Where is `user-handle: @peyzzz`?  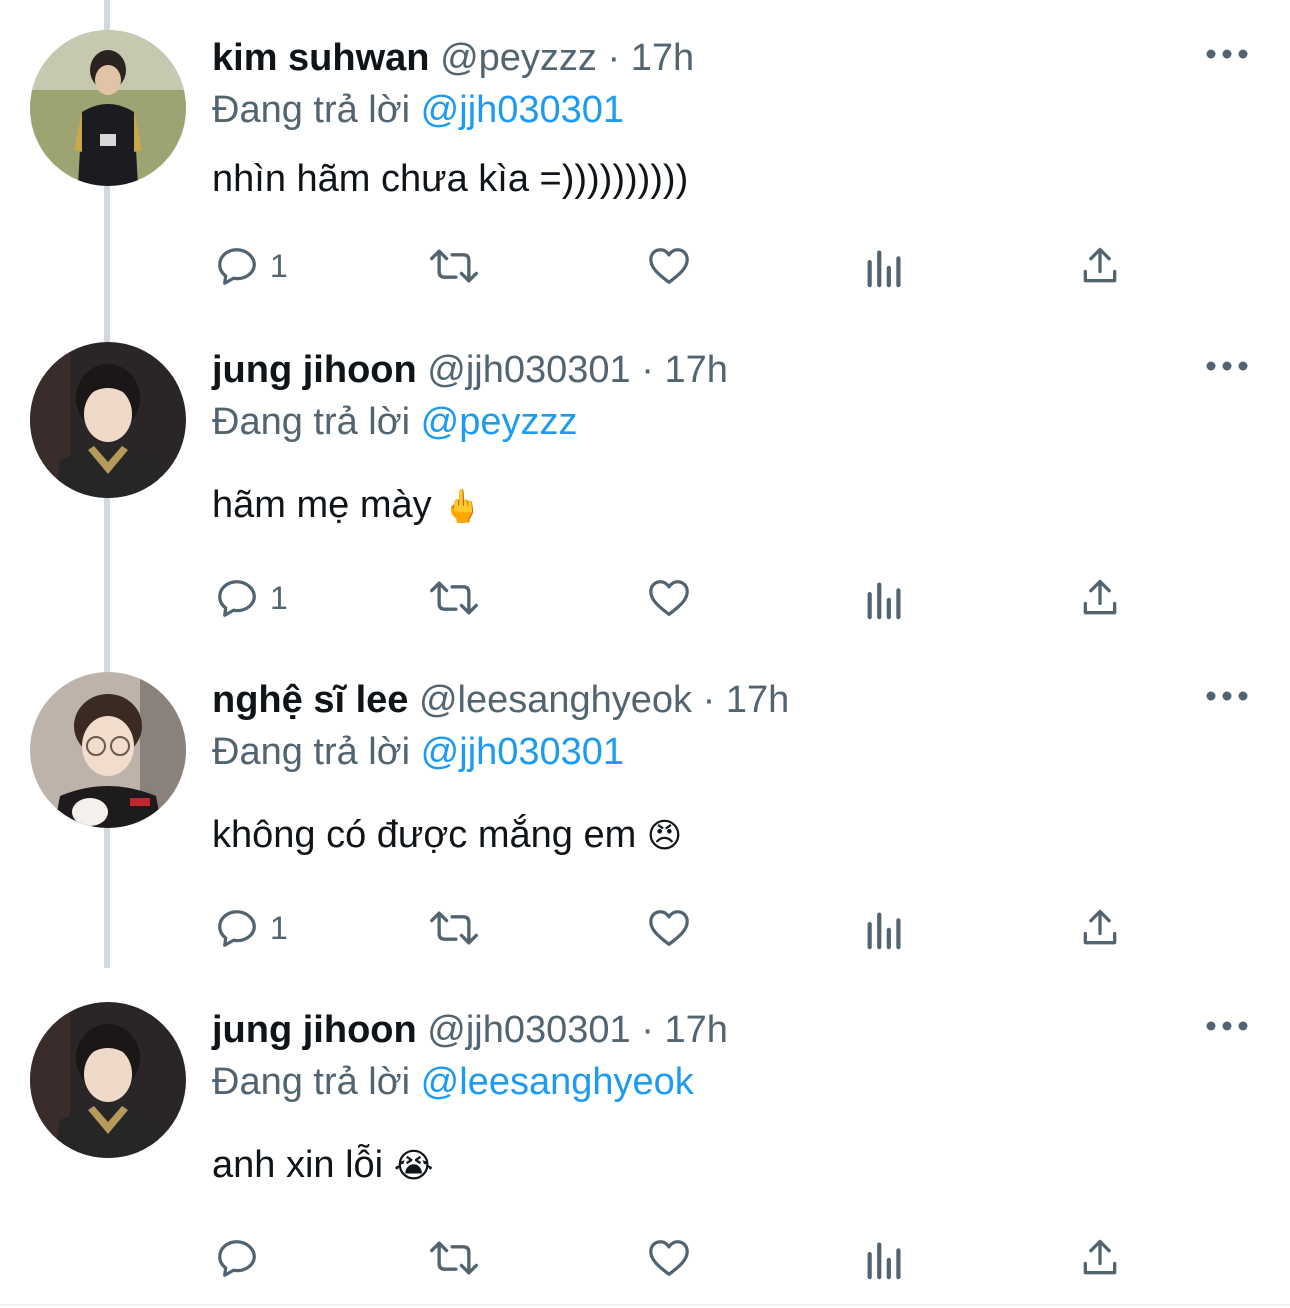 user-handle: @peyzzz is located at coordinates (518, 58).